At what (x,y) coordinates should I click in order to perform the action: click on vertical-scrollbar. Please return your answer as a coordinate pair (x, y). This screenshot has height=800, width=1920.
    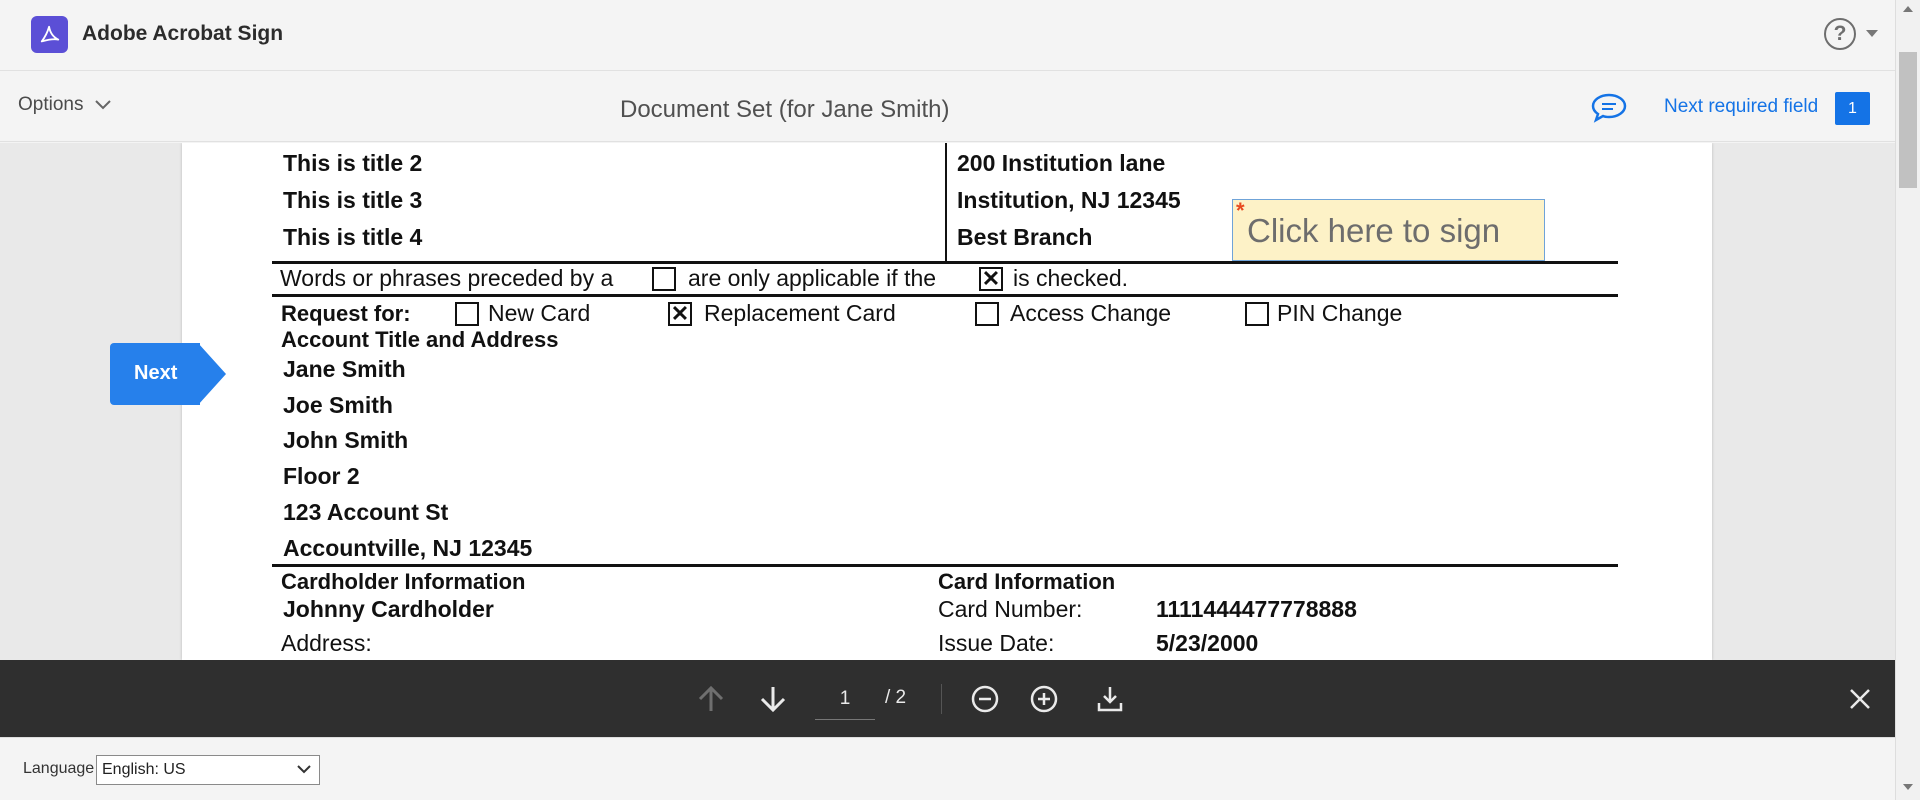
    Looking at the image, I should click on (1907, 400).